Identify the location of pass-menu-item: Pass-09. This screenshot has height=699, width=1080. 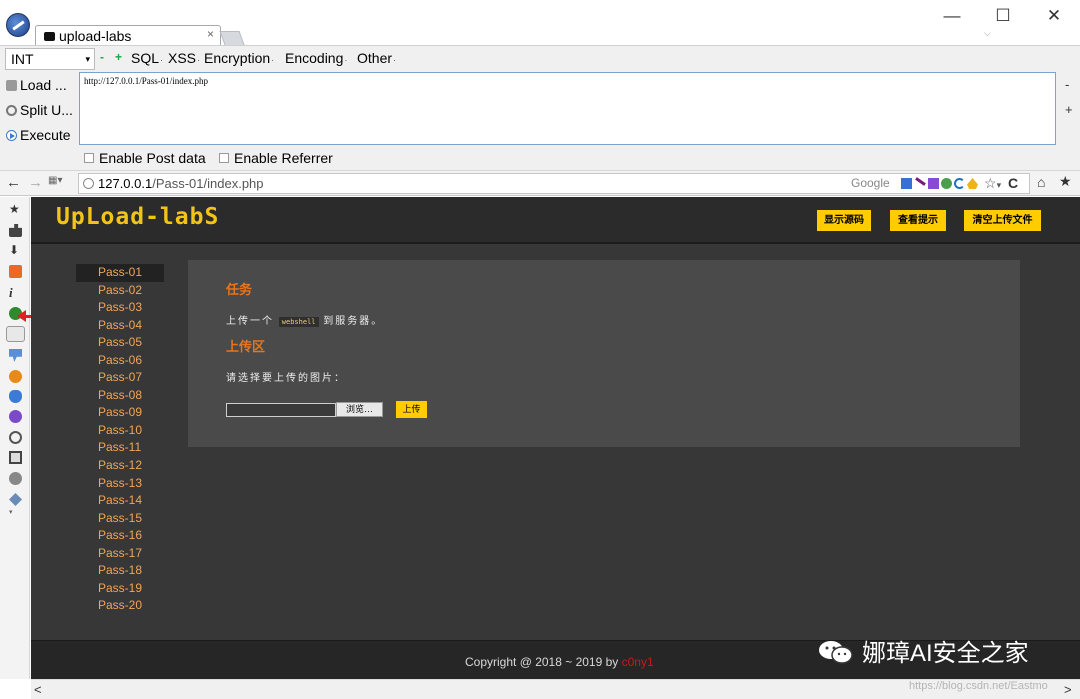
(120, 413).